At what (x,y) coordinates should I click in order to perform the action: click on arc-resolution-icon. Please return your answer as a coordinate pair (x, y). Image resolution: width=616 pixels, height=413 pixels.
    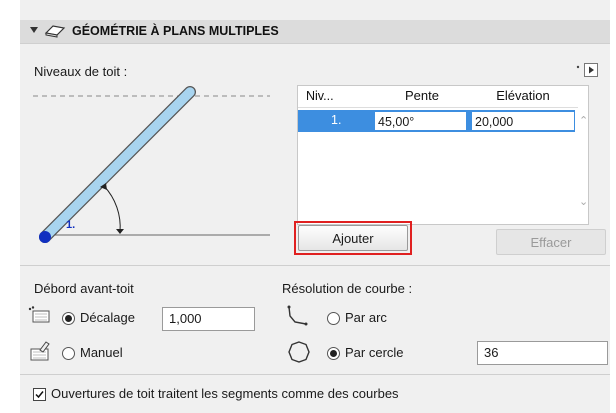
    Looking at the image, I should click on (299, 316).